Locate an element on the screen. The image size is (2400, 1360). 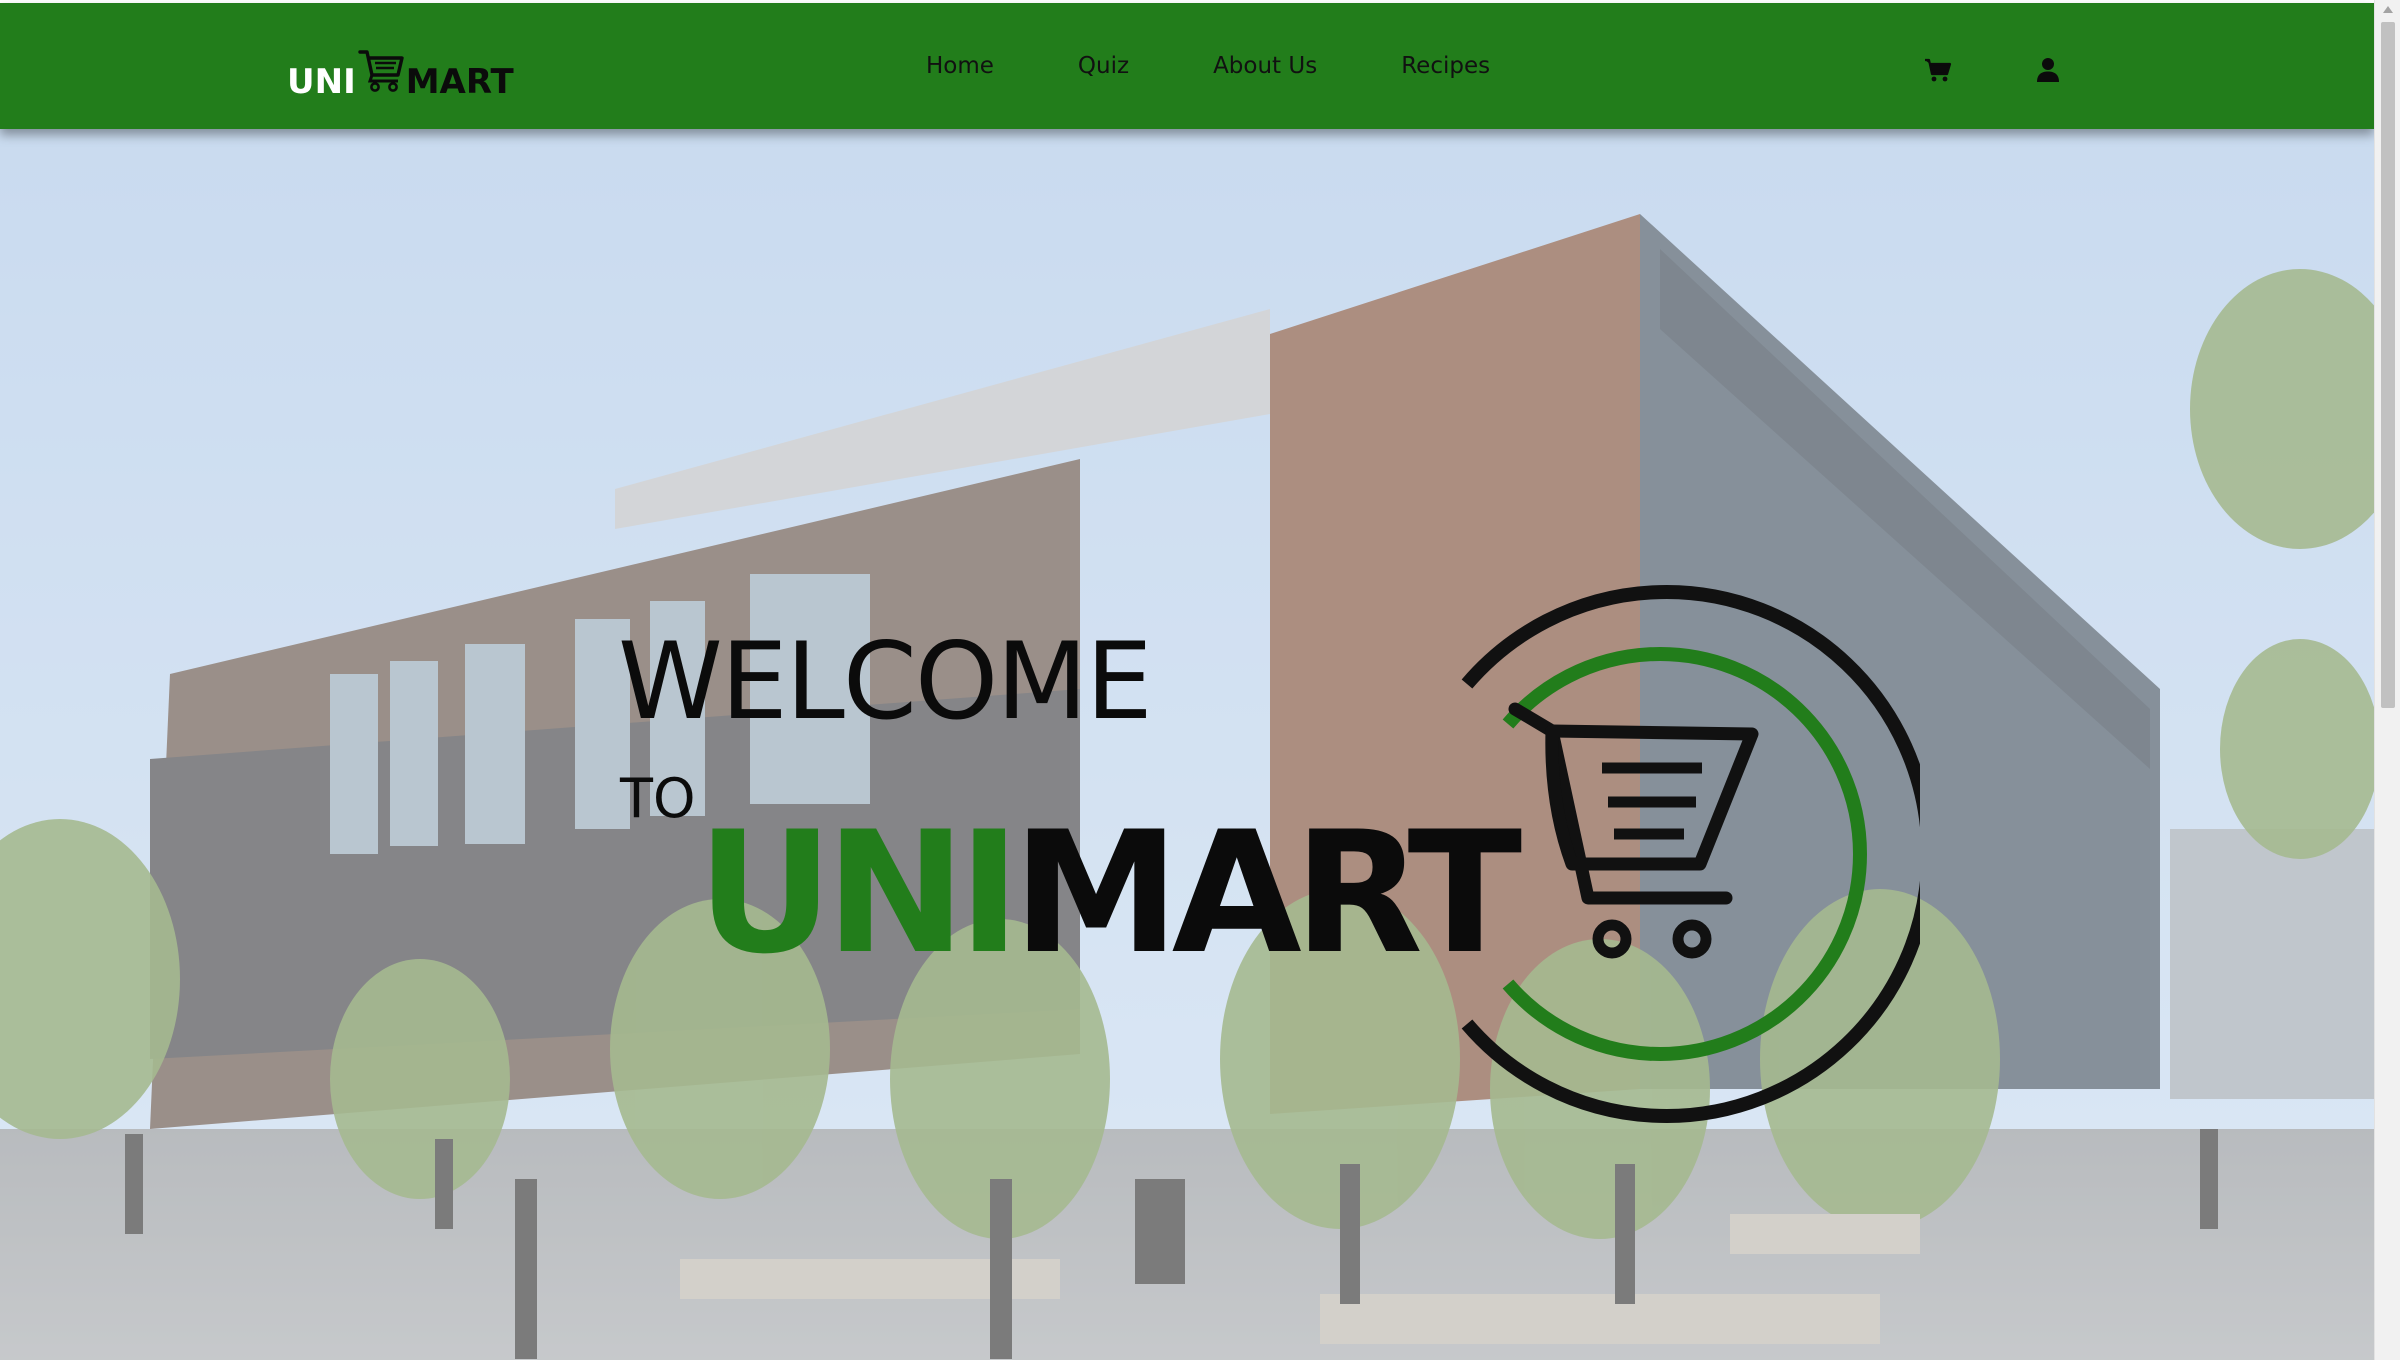
scroll-up-arrow-icon is located at coordinates (2387, 9).